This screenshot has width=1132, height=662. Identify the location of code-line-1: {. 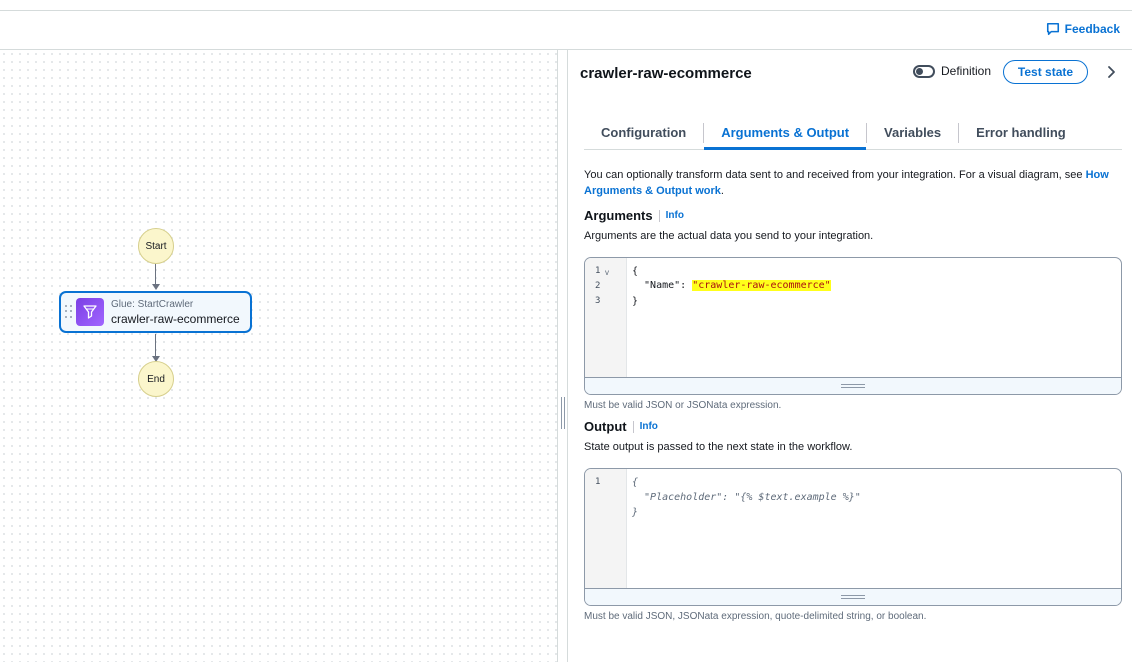
(635, 271).